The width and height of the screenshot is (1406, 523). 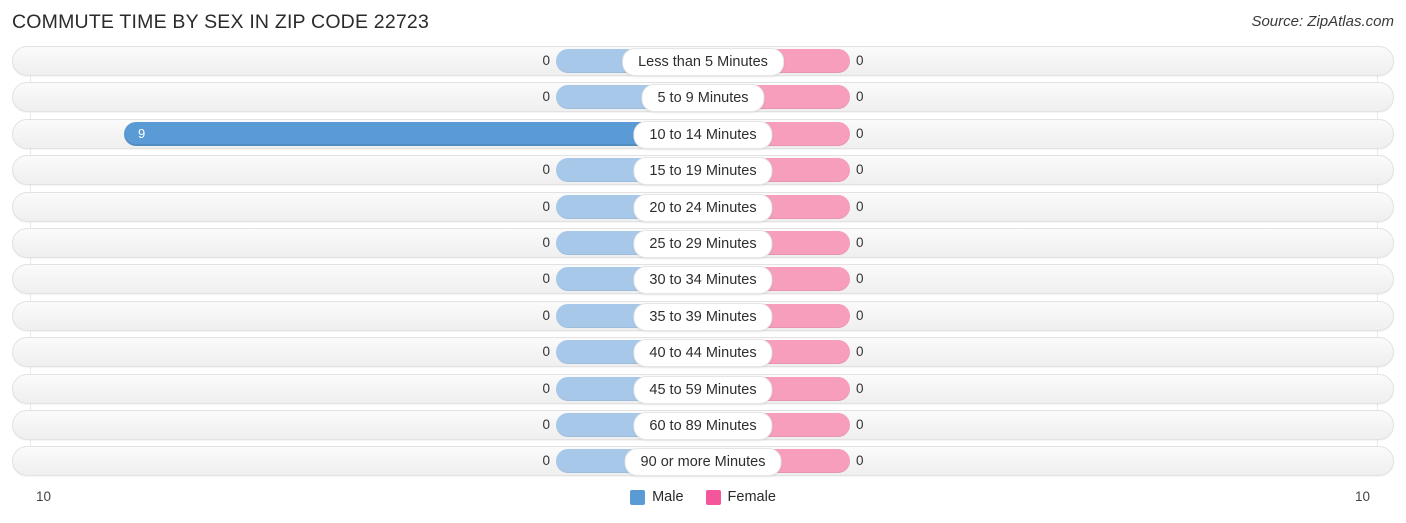 I want to click on legend-item-female: Female, so click(x=740, y=497).